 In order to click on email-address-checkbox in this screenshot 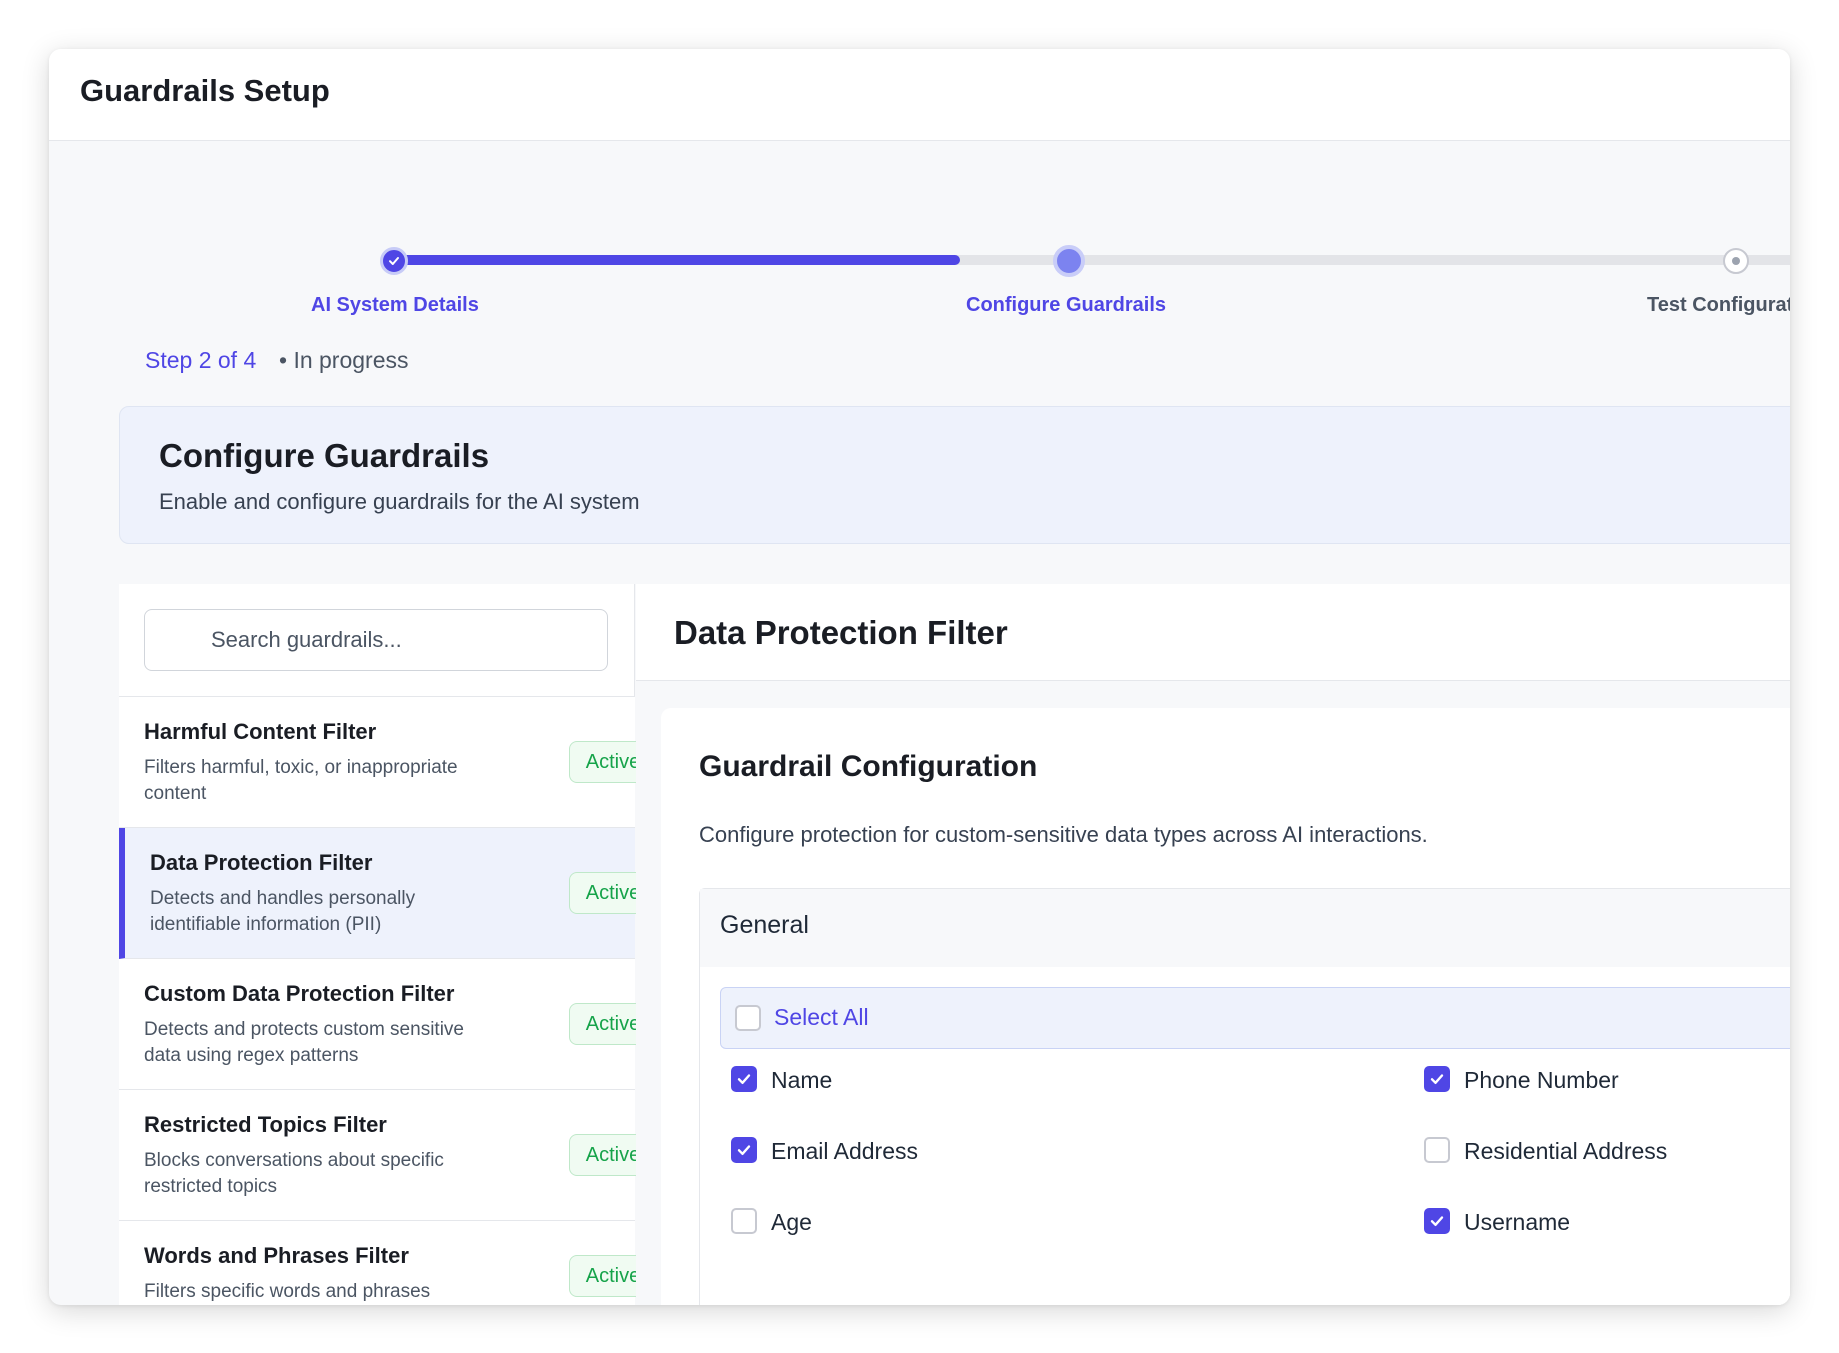, I will do `click(744, 1150)`.